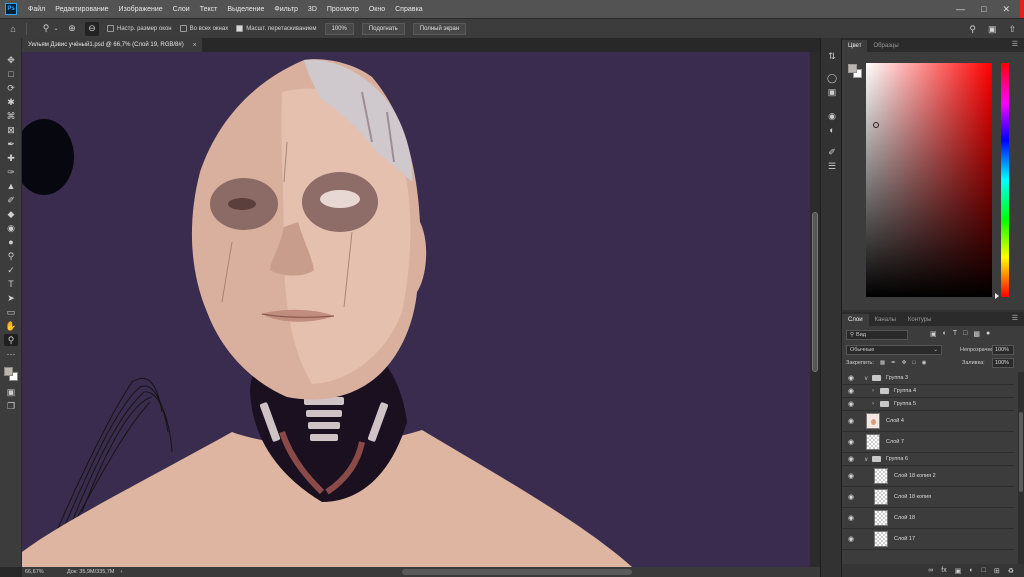 The height and width of the screenshot is (577, 1024). I want to click on canvas-vertical-scrollbar, so click(815, 309).